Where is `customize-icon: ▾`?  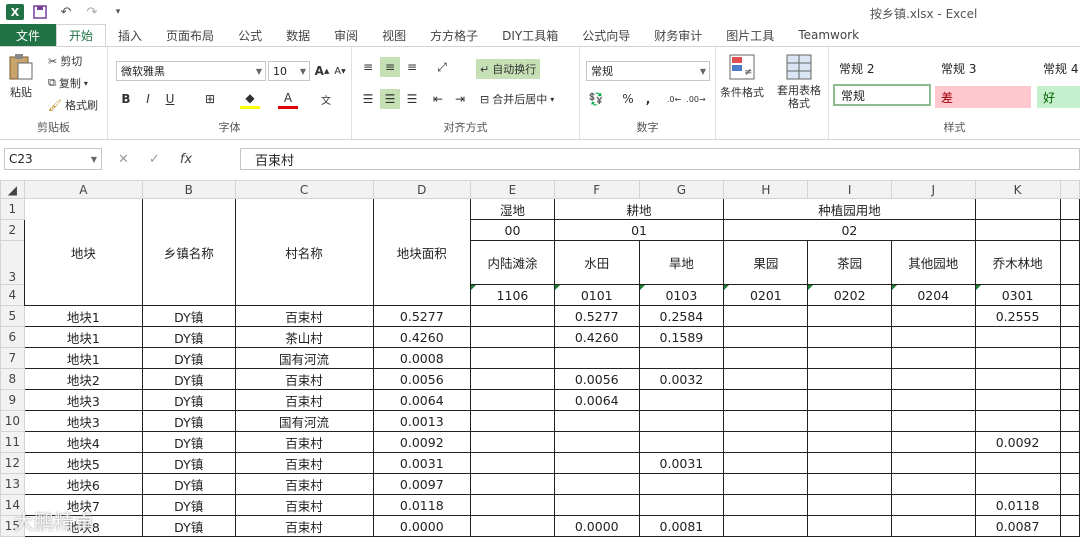 customize-icon: ▾ is located at coordinates (118, 12).